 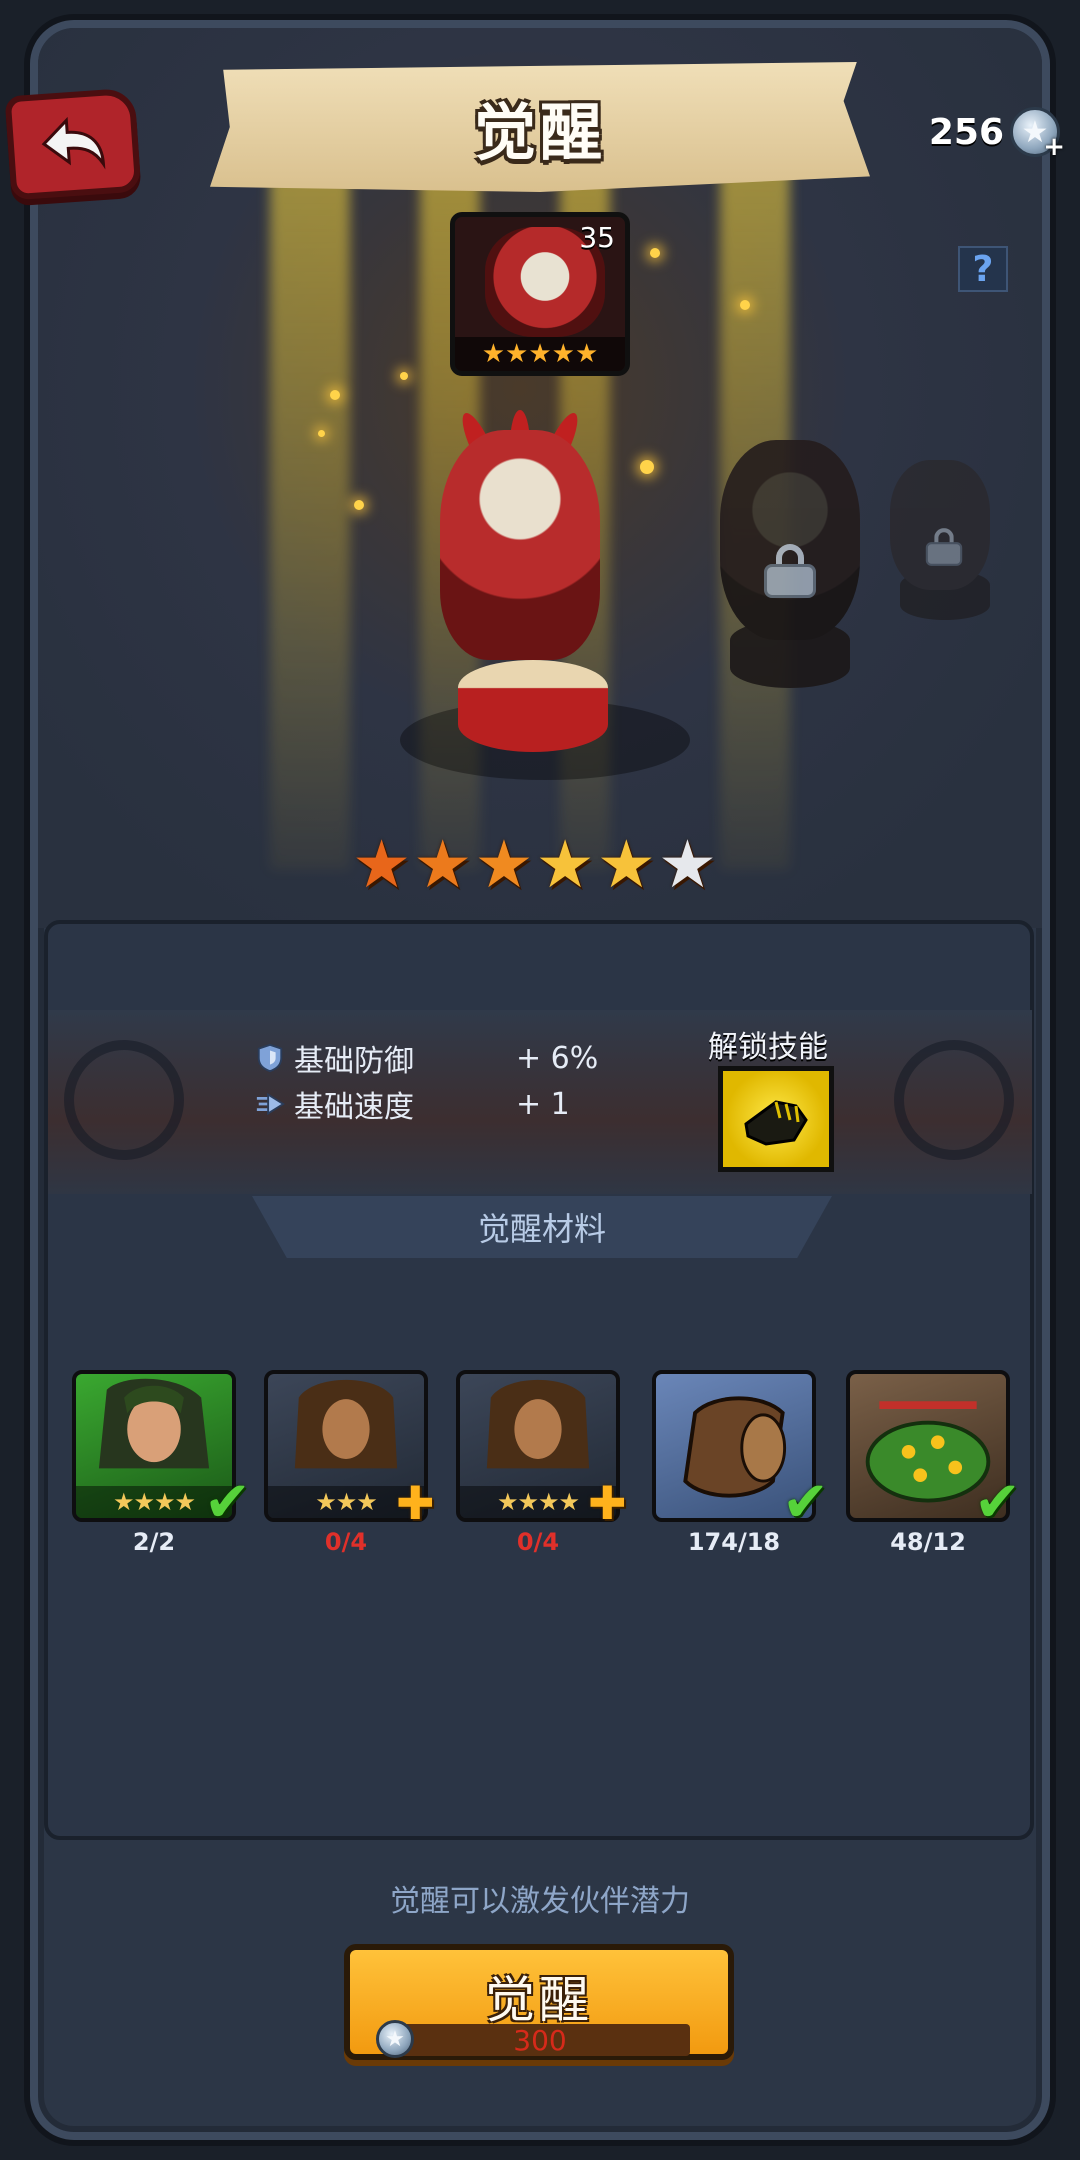 What do you see at coordinates (1037, 134) in the screenshot?
I see `star-gem-icon: ★ +` at bounding box center [1037, 134].